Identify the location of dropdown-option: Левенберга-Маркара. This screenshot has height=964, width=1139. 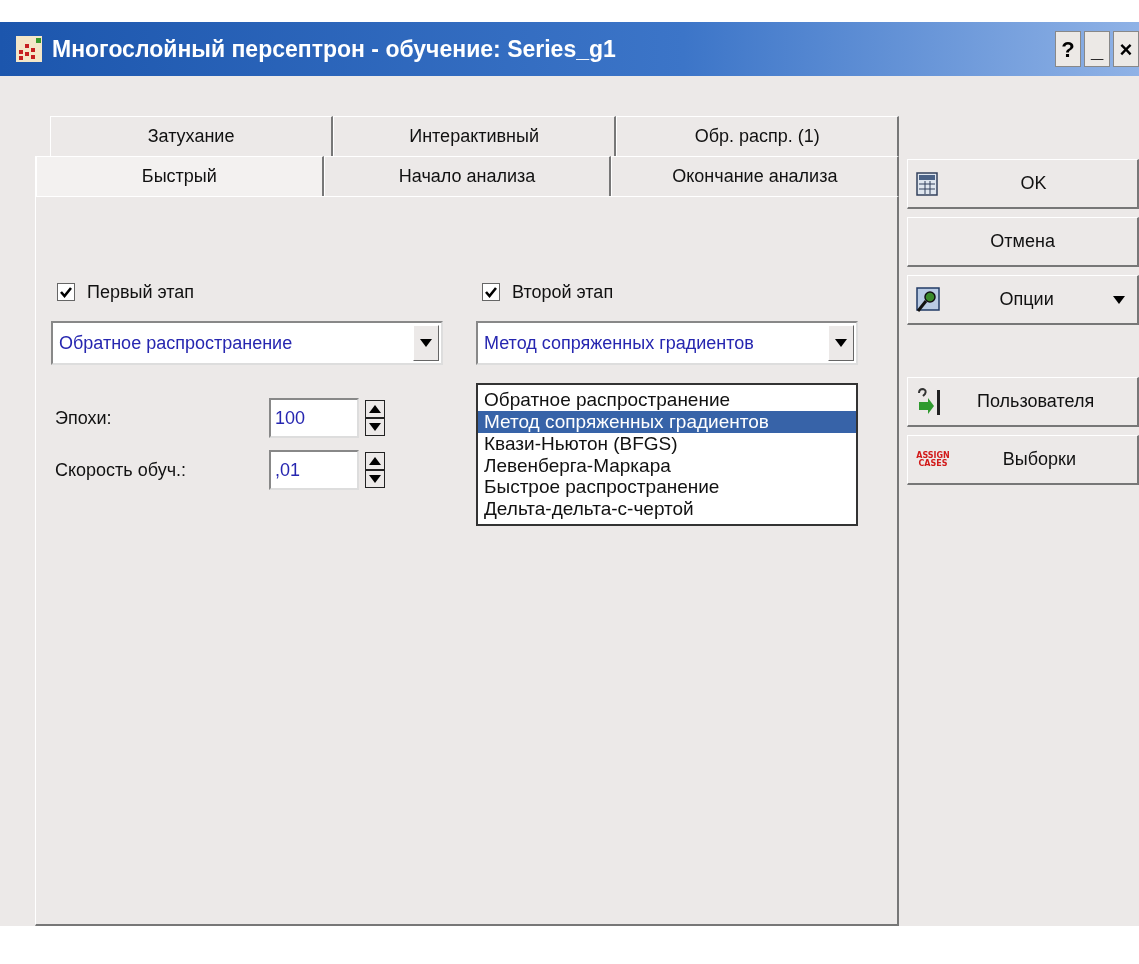
(667, 465).